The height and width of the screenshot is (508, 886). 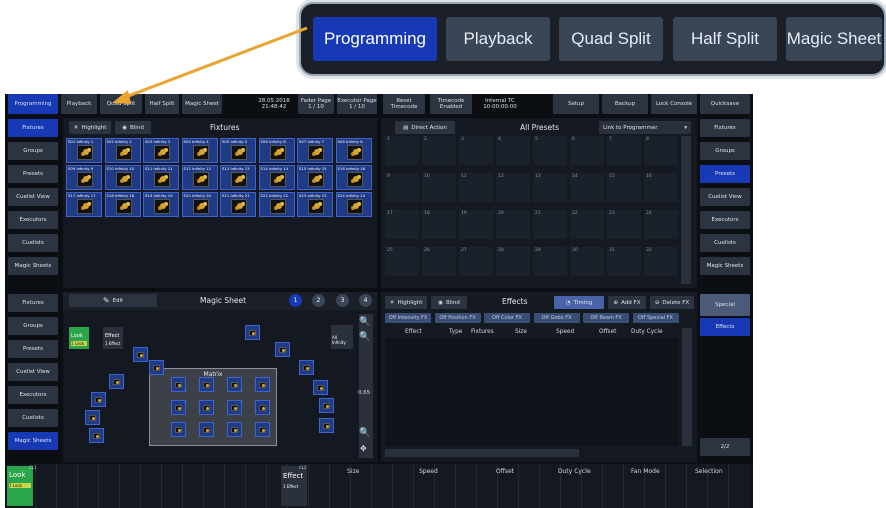 I want to click on preset-cell: 2, so click(x=439, y=150).